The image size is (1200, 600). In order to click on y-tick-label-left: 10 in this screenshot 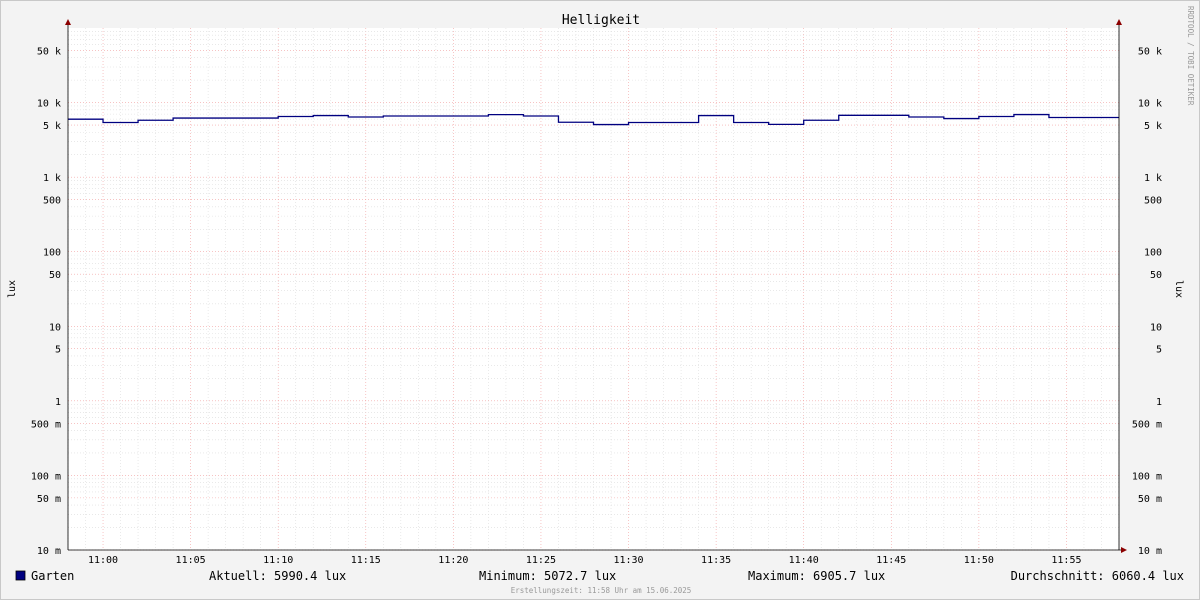, I will do `click(55, 327)`.